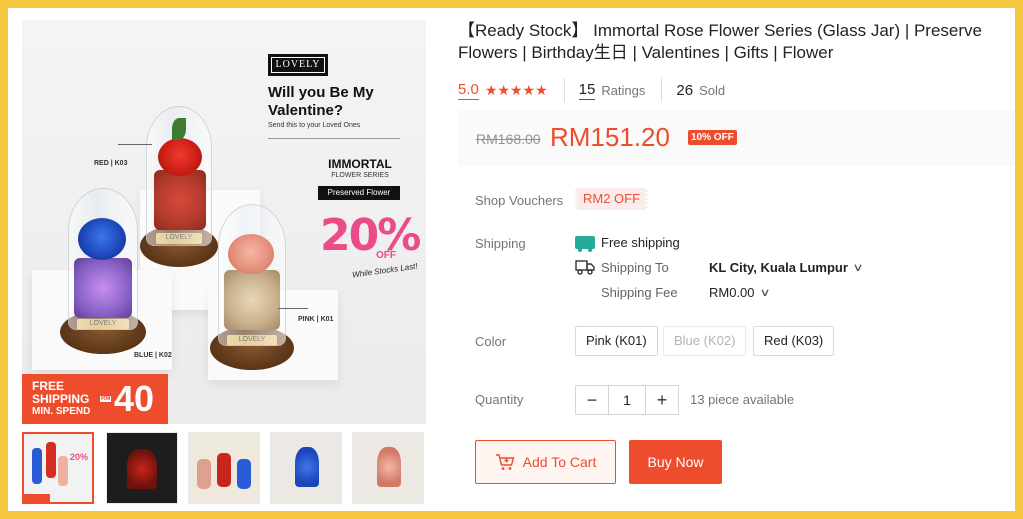 The height and width of the screenshot is (519, 1023). I want to click on star-icons: ★★★★★, so click(516, 89).